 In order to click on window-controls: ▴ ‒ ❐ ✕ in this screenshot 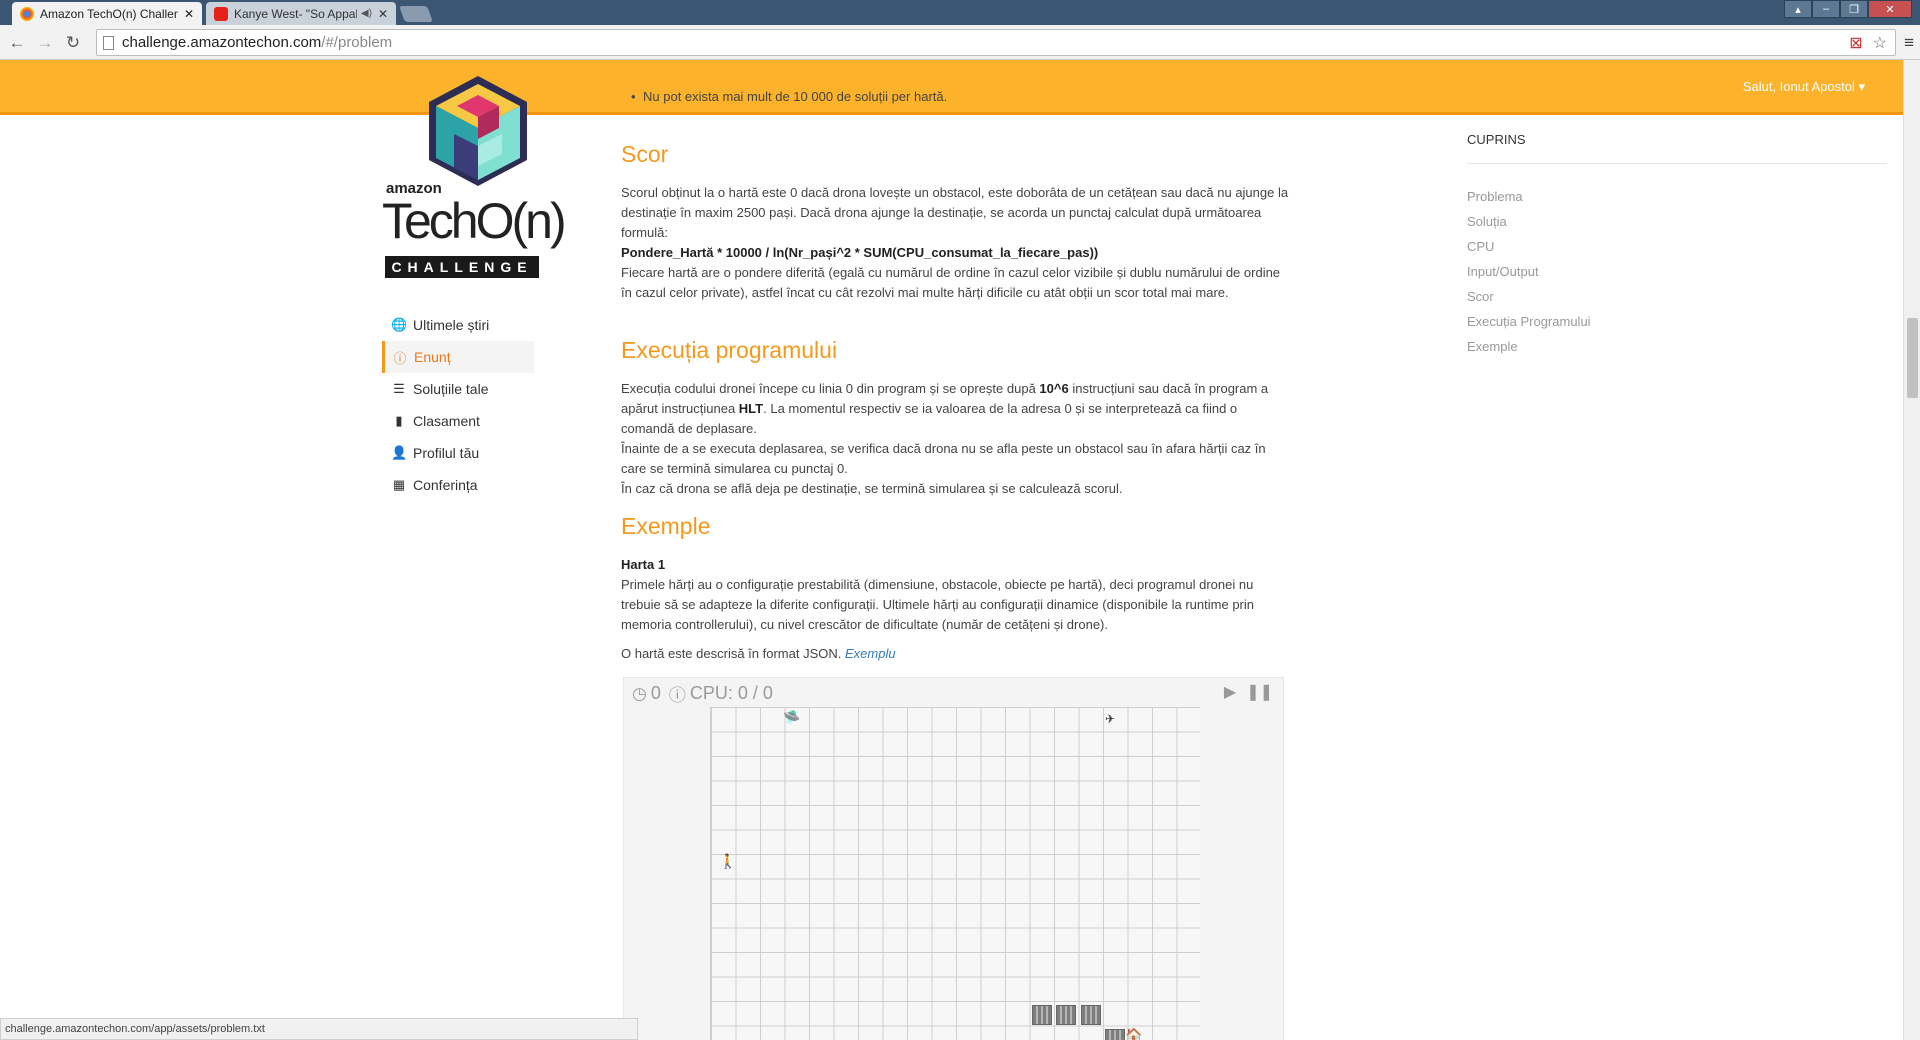, I will do `click(1848, 9)`.